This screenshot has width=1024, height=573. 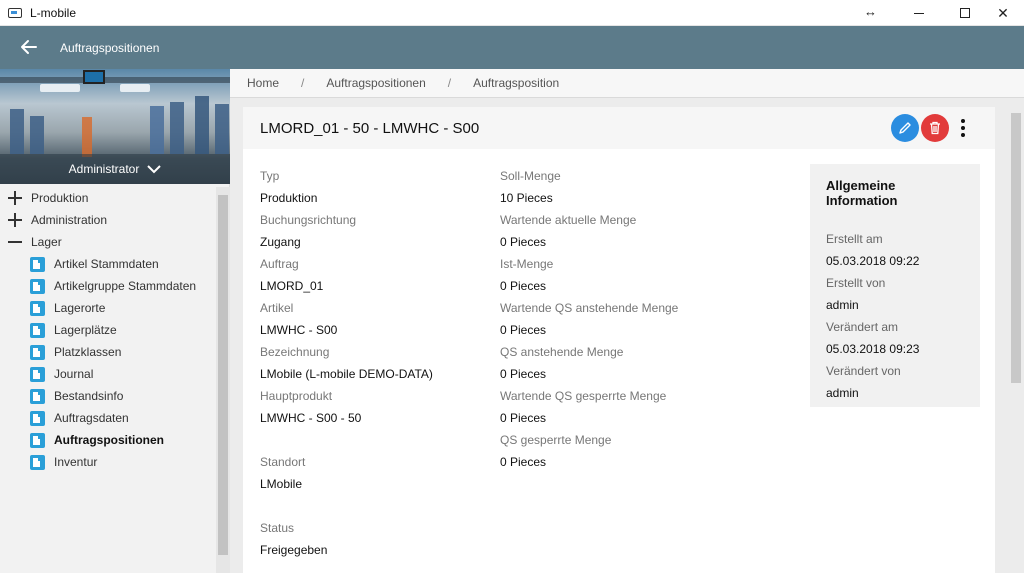 I want to click on info-label-erstellt-am: Erstellt am, so click(x=854, y=239).